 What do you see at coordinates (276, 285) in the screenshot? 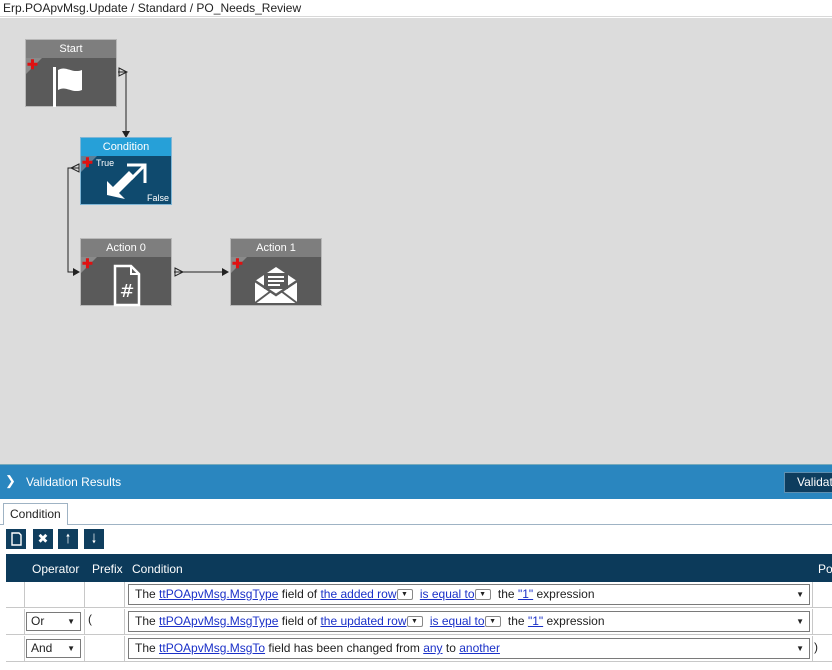
I see `email-icon` at bounding box center [276, 285].